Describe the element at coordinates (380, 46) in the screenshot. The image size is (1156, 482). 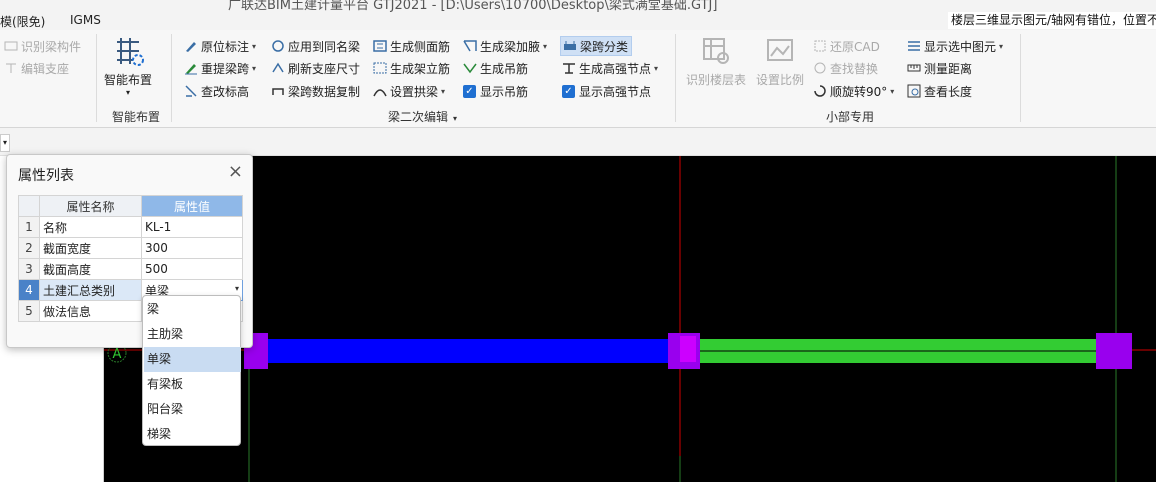
I see `side-rebar-icon` at that location.